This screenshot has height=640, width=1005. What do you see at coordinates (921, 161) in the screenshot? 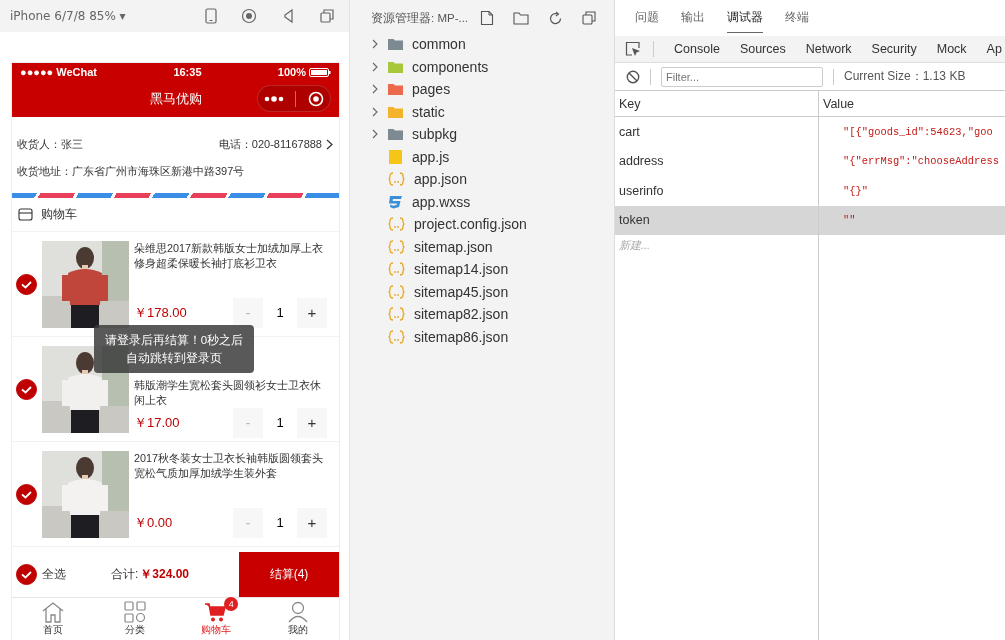
I see `value-cell: "{"errMsg":"chooseAddress` at bounding box center [921, 161].